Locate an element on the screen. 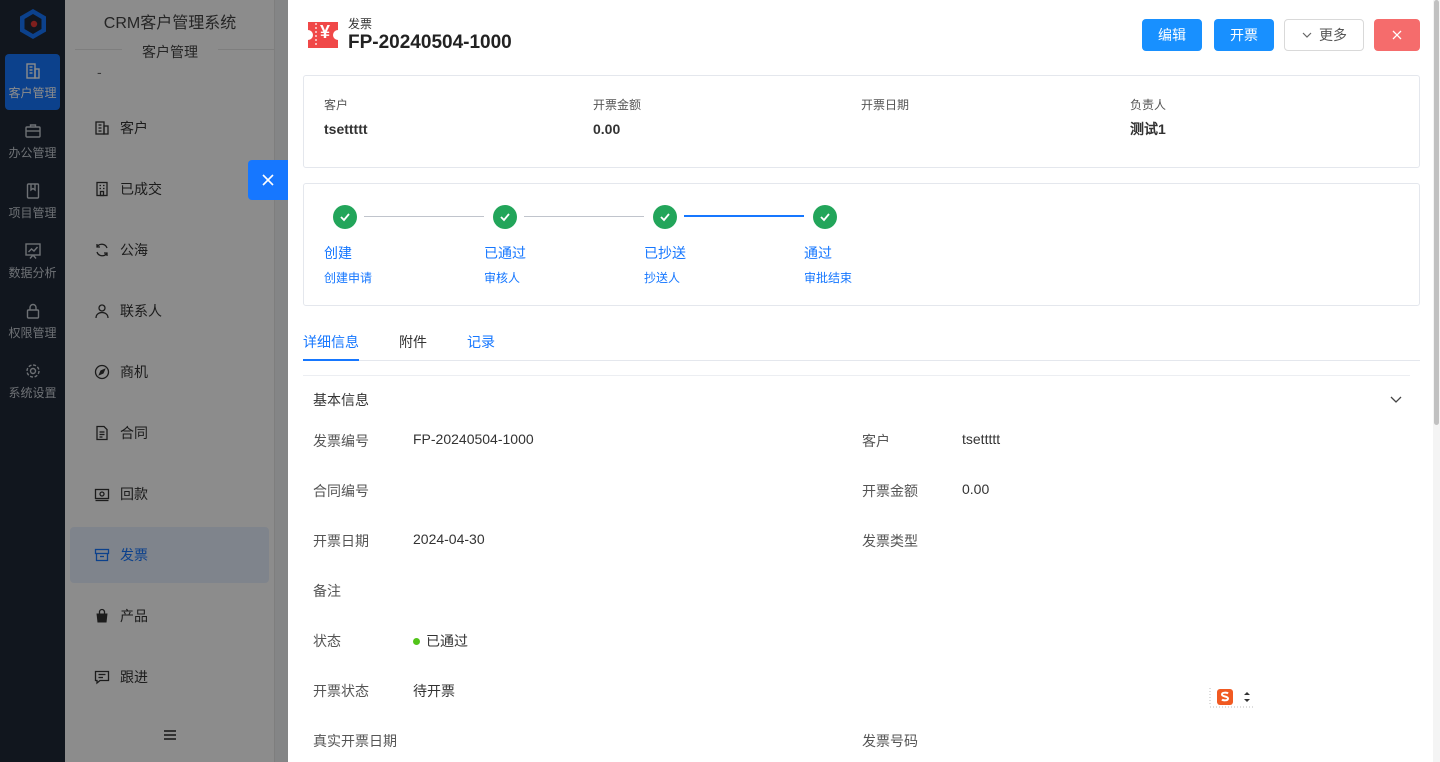 The width and height of the screenshot is (1440, 762). field-label-real-date: 真实开票日期 is located at coordinates (355, 741).